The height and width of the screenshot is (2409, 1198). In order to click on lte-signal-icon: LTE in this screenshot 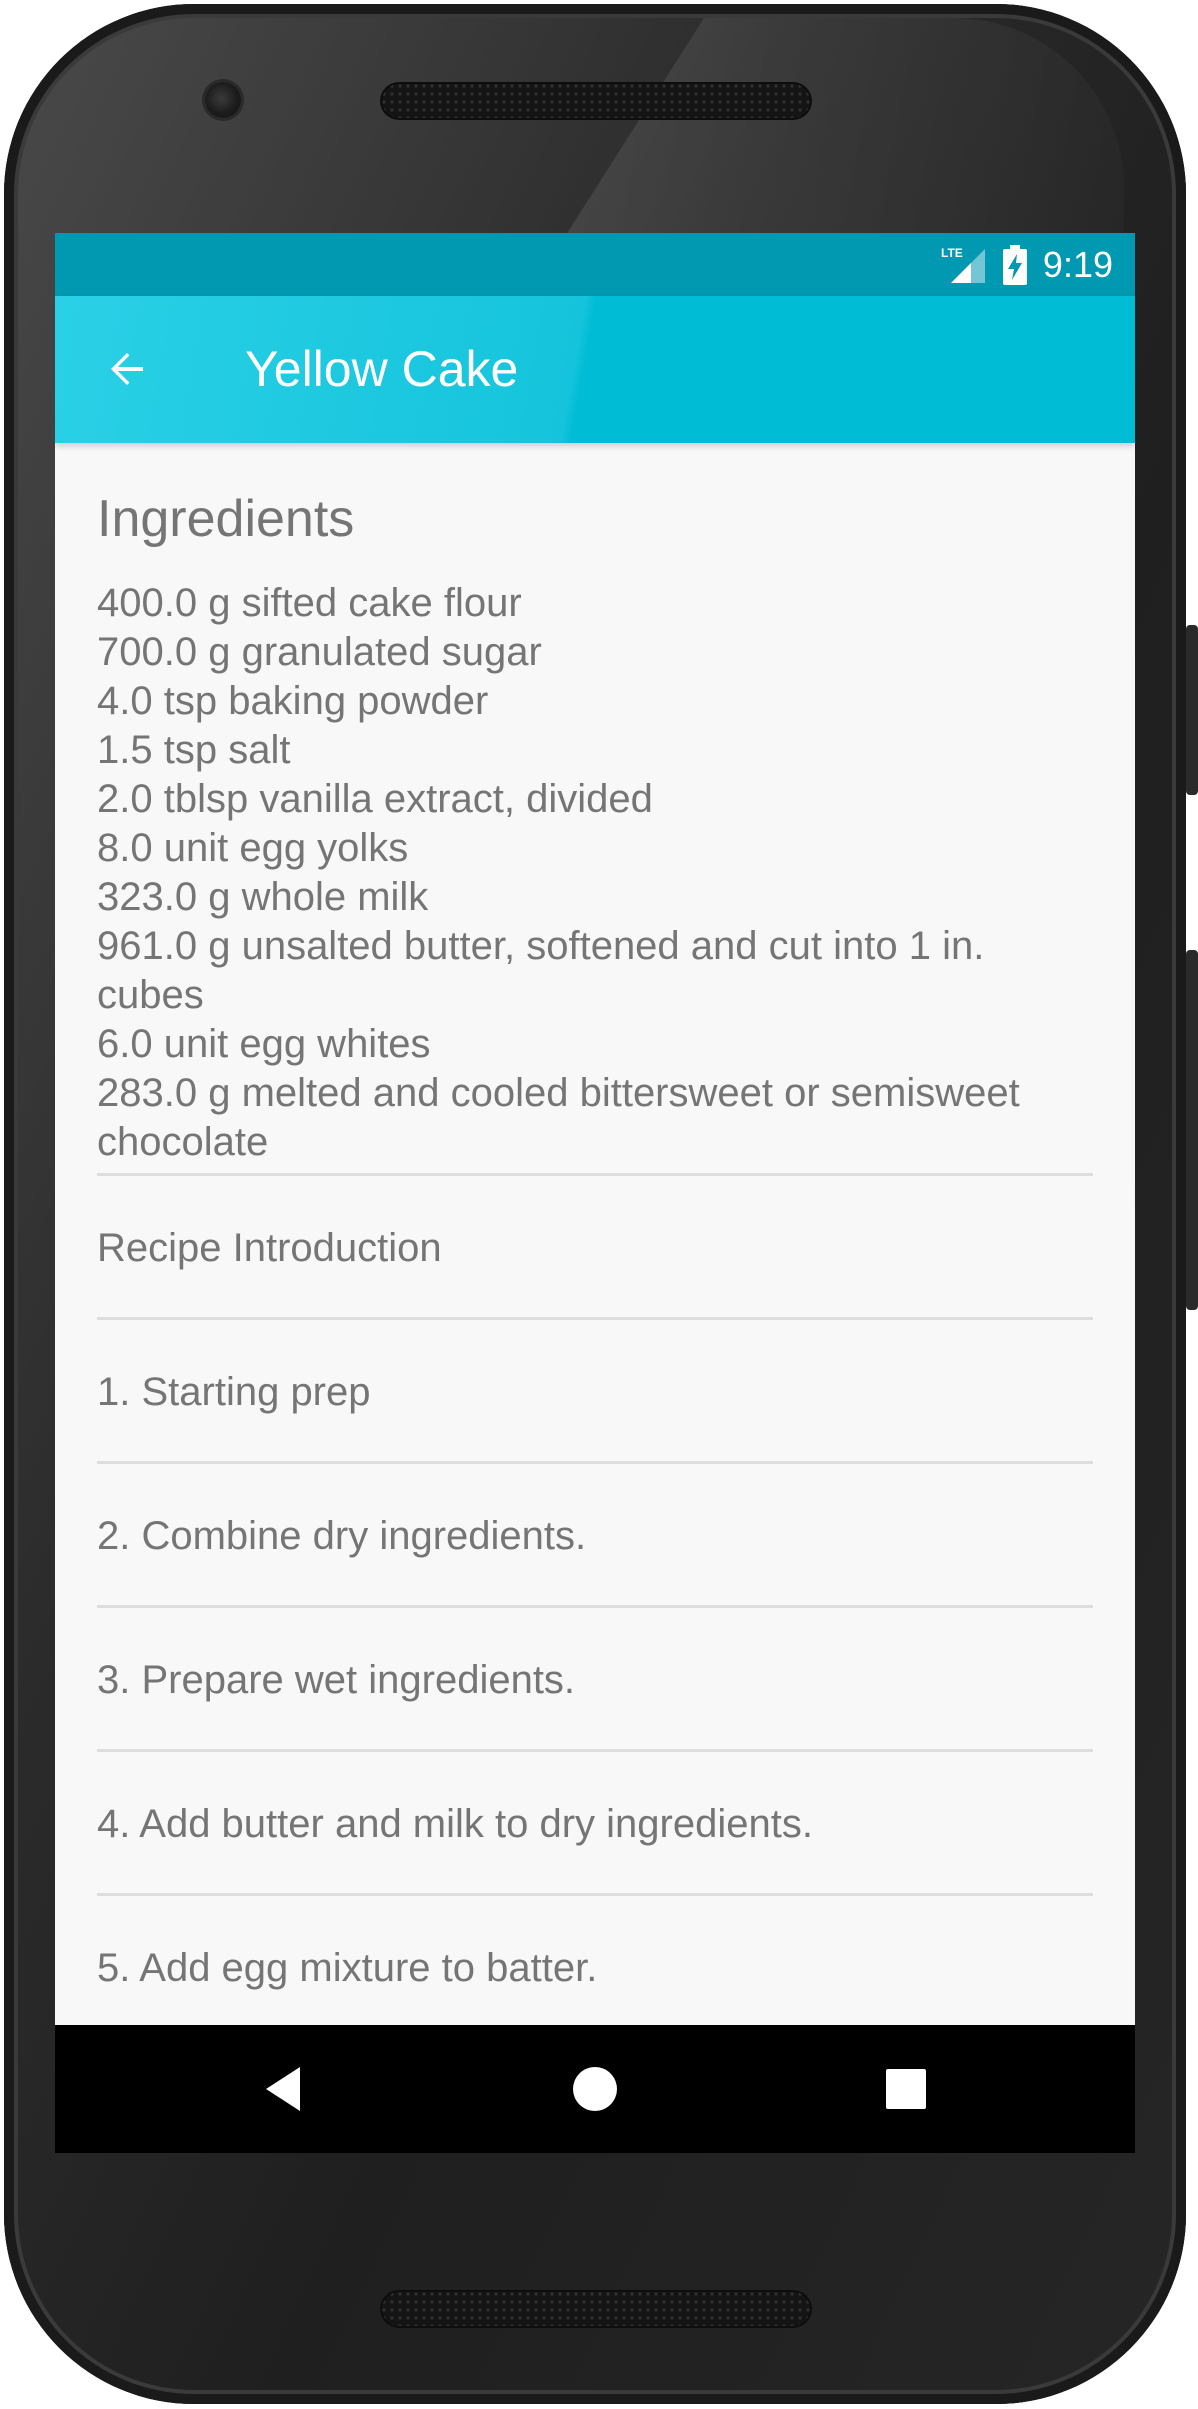, I will do `click(963, 264)`.